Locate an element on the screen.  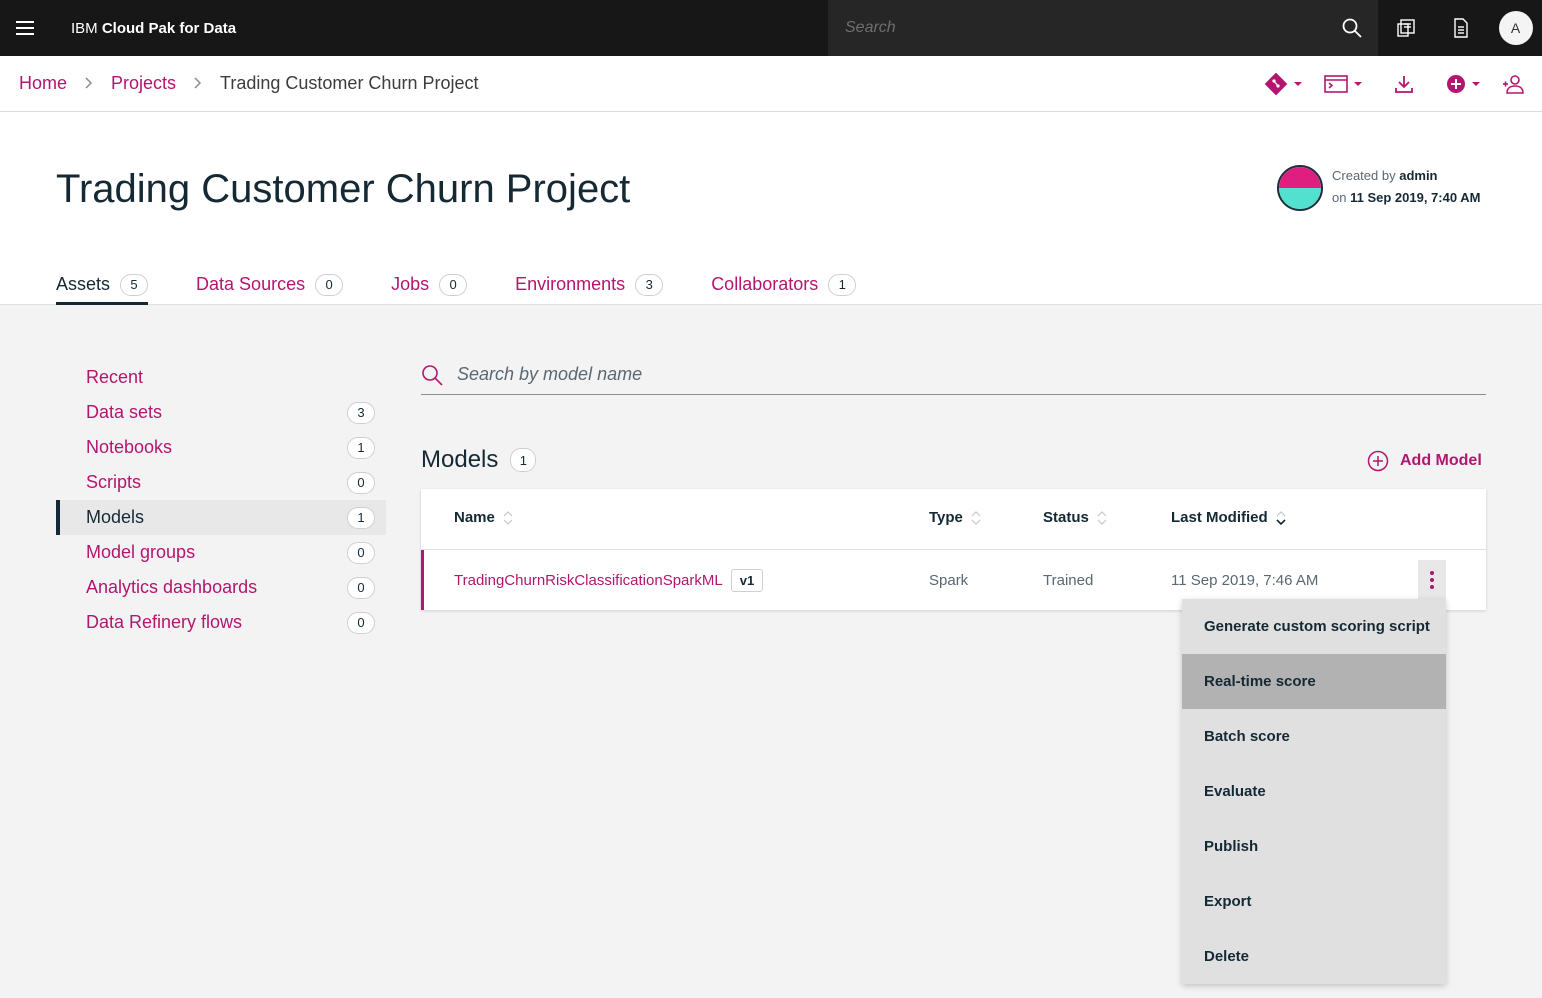
top-bar: IBM Cloud Pak for Data A is located at coordinates (771, 28).